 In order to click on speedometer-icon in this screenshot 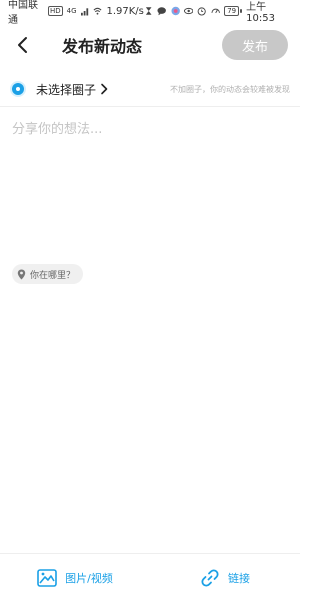, I will do `click(215, 11)`.